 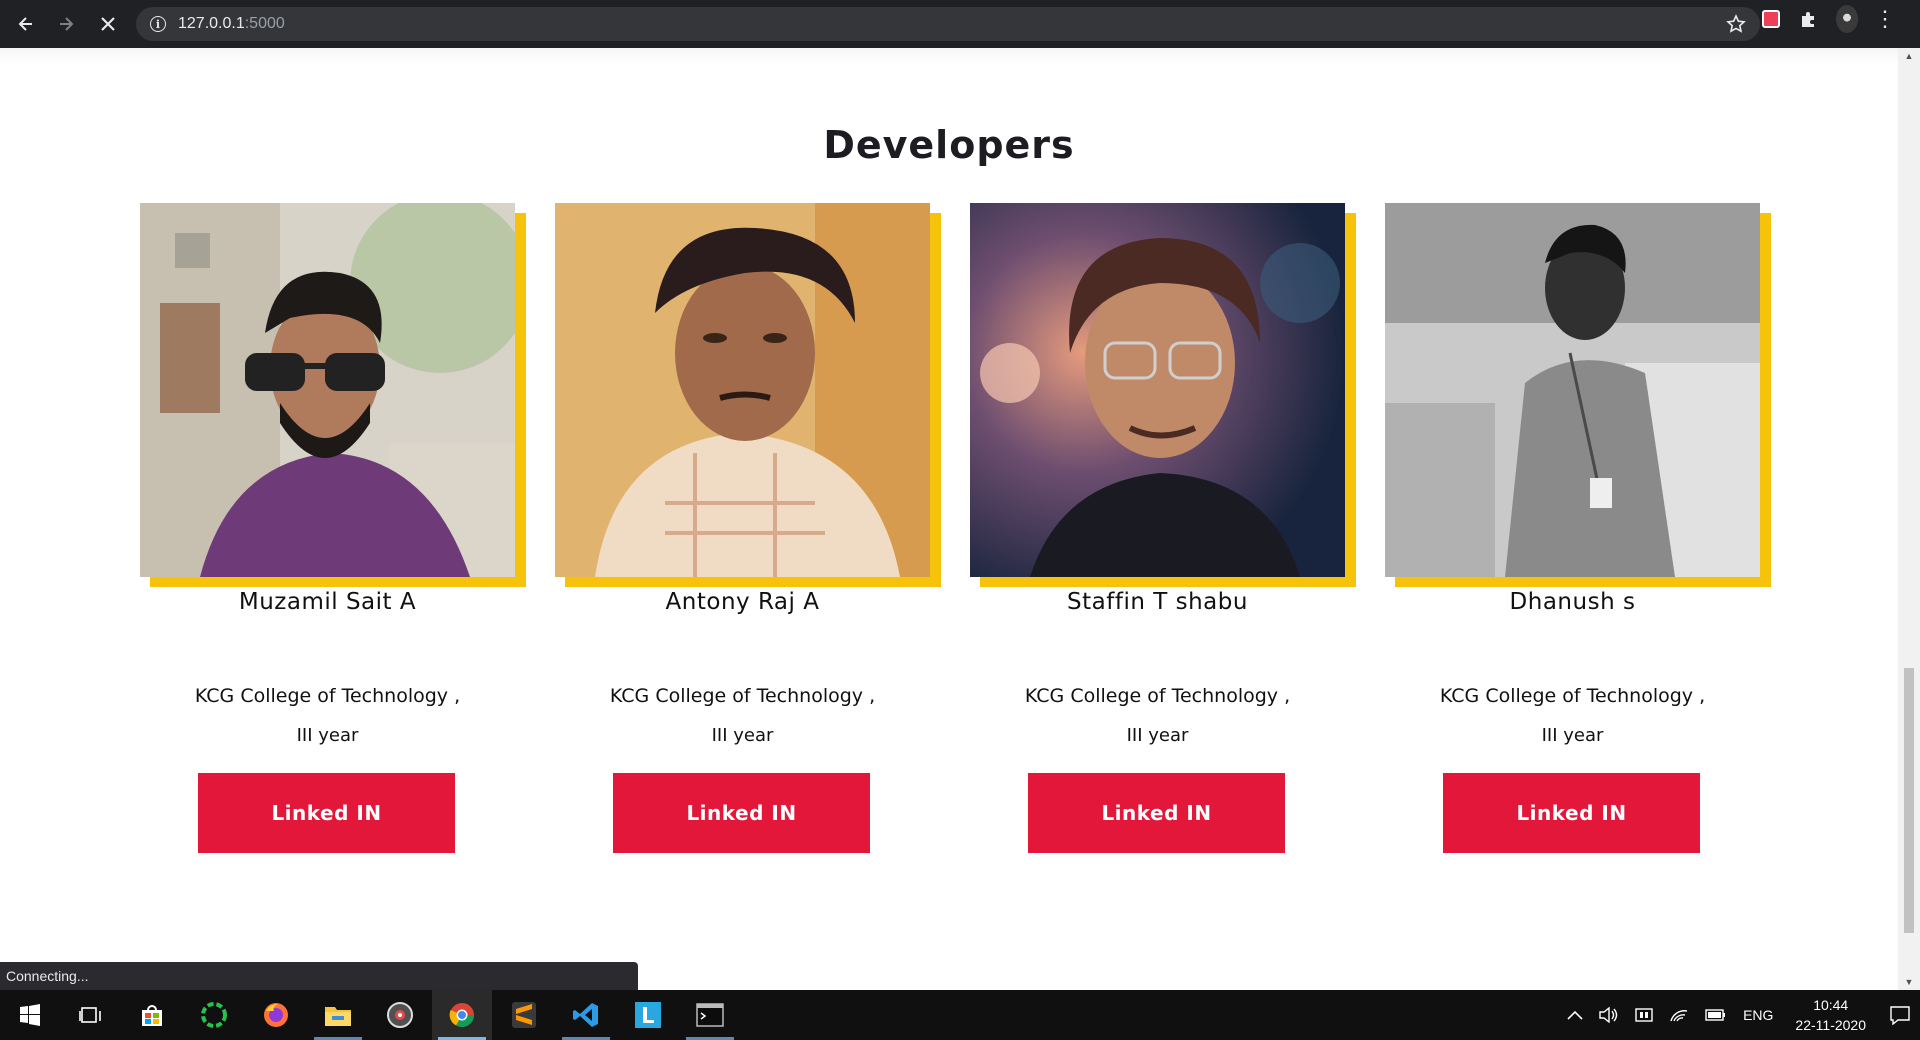 I want to click on wifi-icon, so click(x=1679, y=1015).